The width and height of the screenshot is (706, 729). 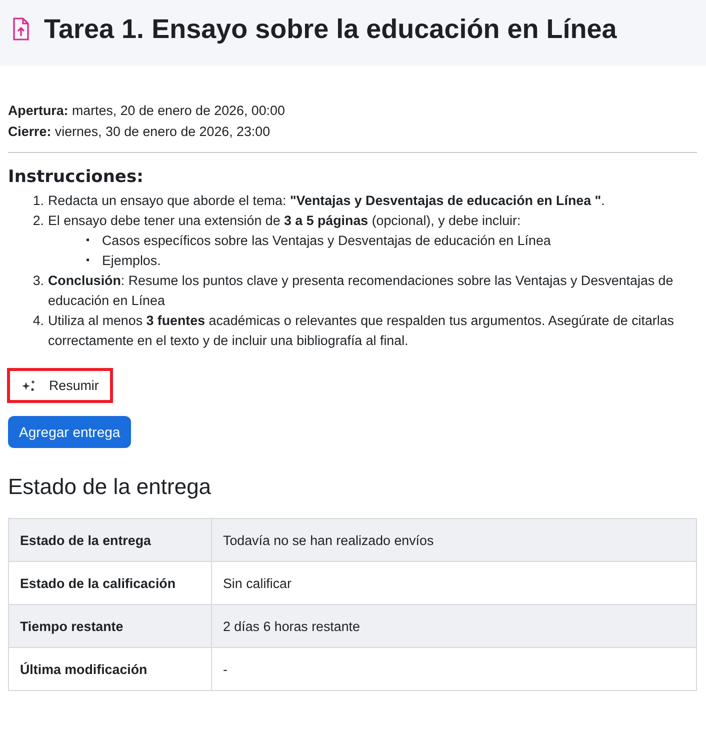 What do you see at coordinates (38, 321) in the screenshot?
I see `list-number: 4.` at bounding box center [38, 321].